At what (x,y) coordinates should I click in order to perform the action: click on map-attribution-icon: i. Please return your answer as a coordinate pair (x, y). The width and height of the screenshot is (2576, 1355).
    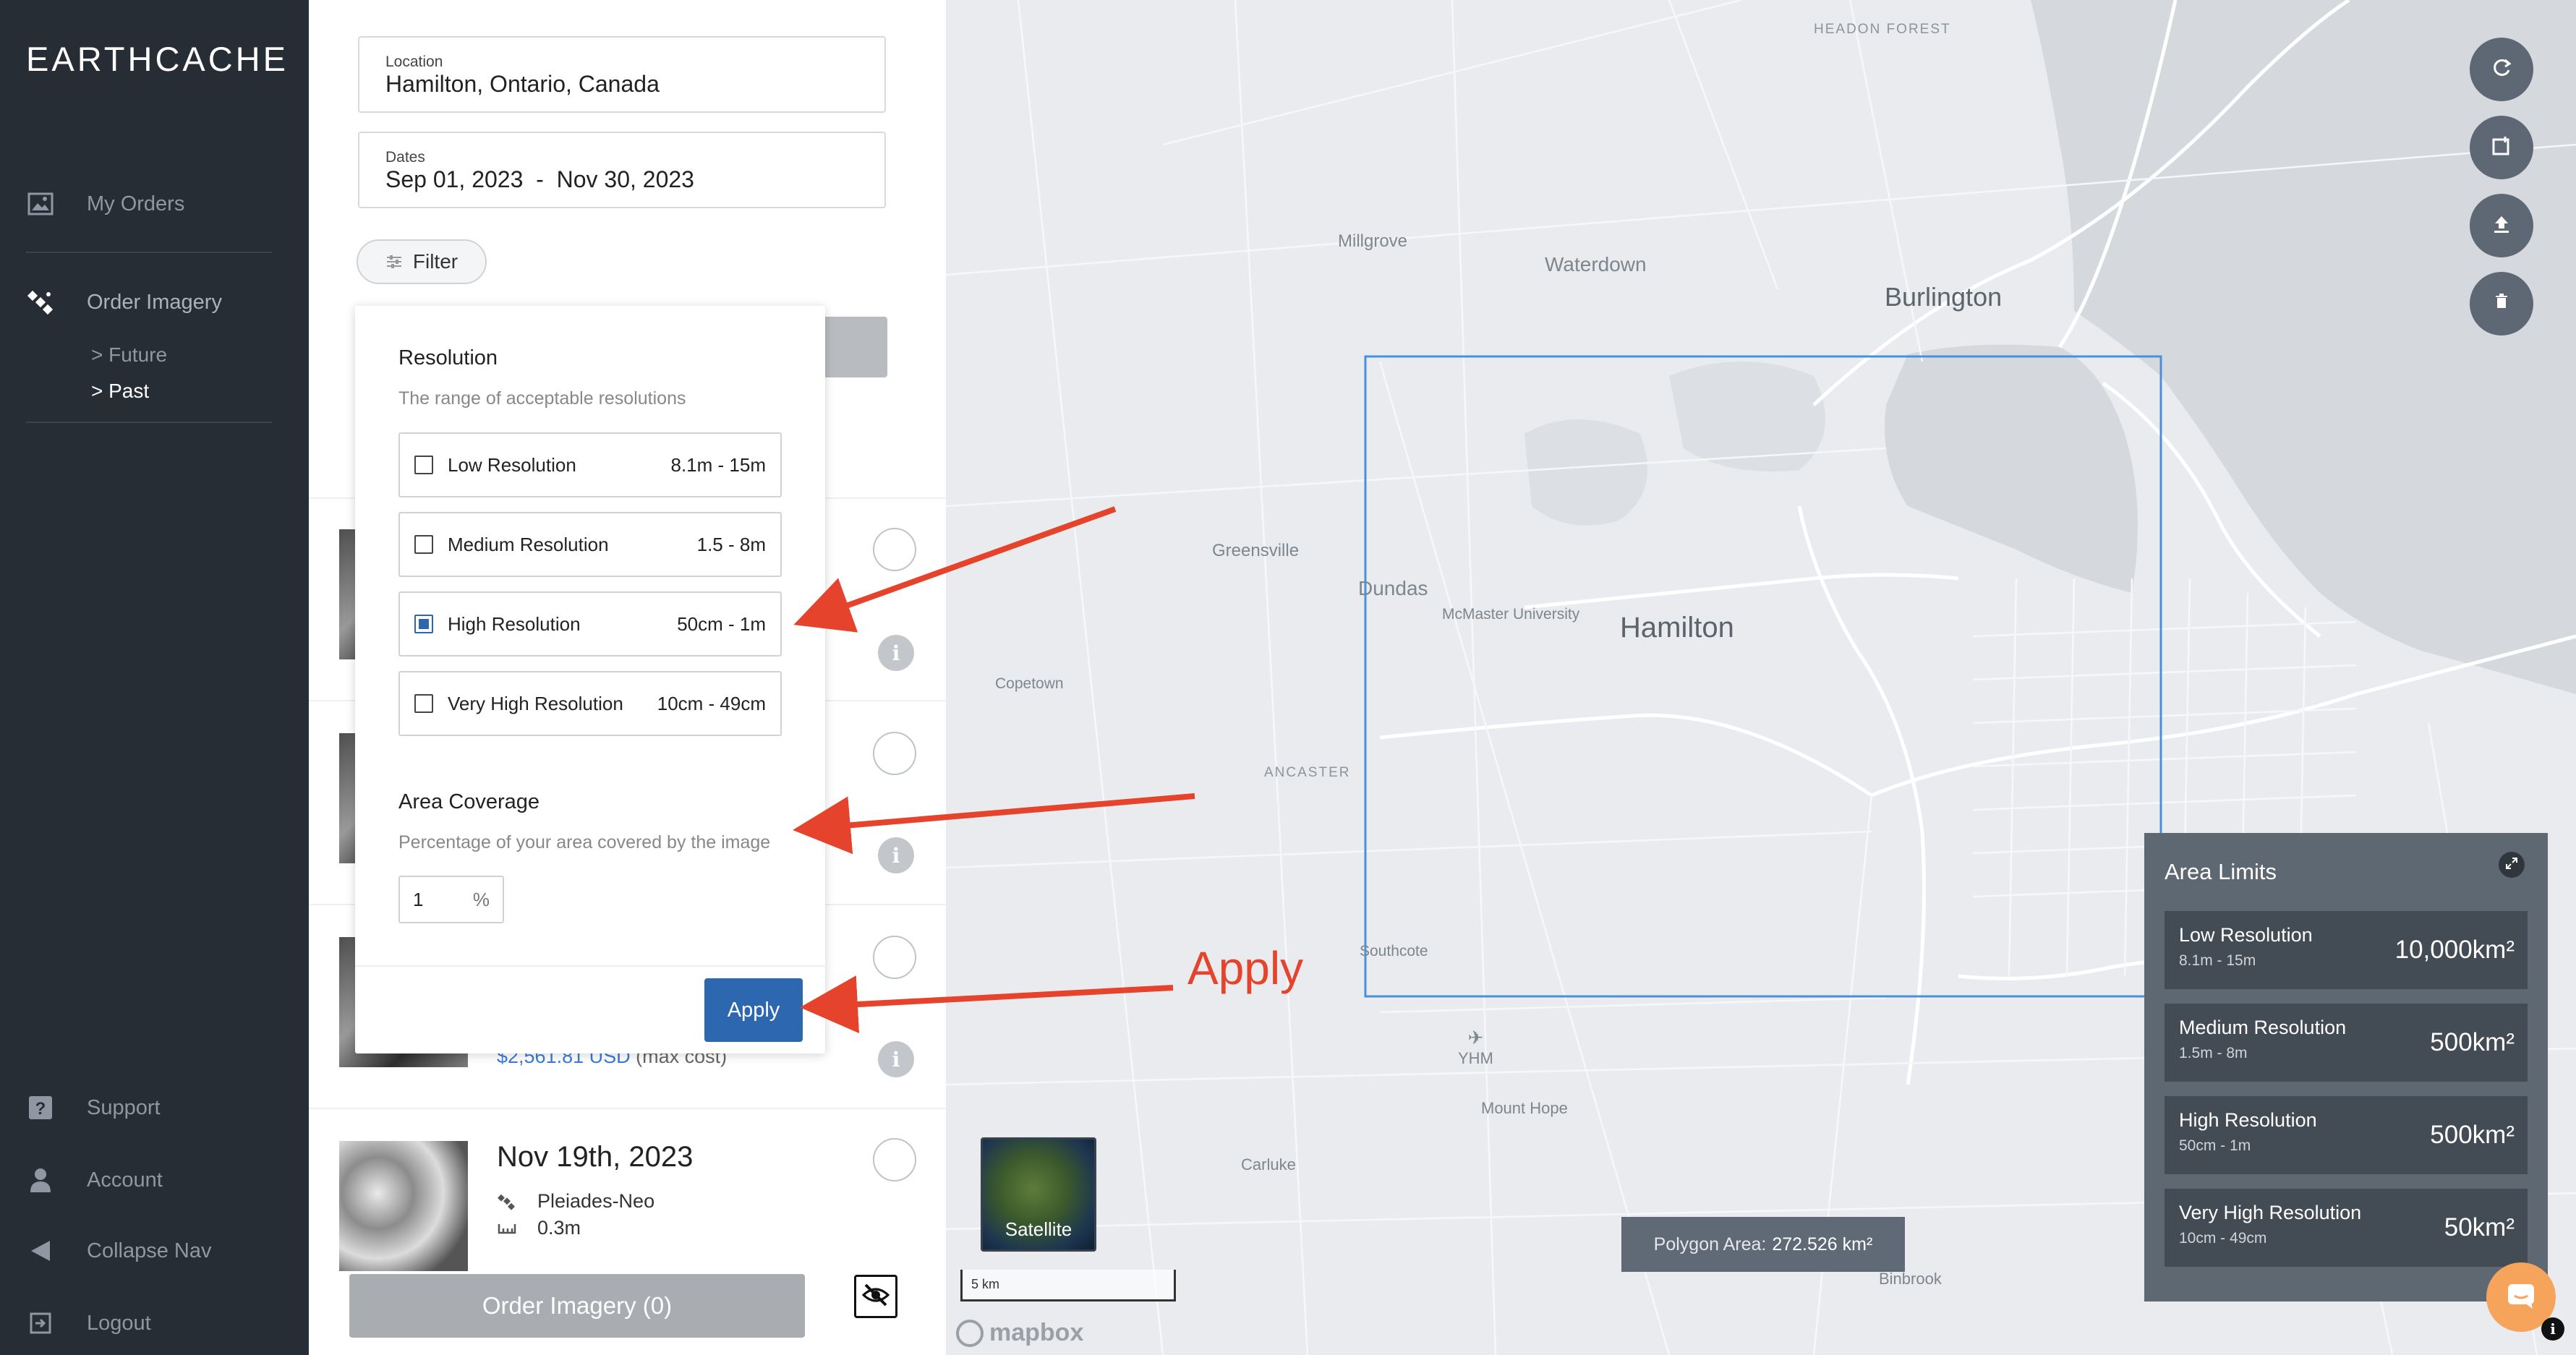
    Looking at the image, I should click on (2552, 1329).